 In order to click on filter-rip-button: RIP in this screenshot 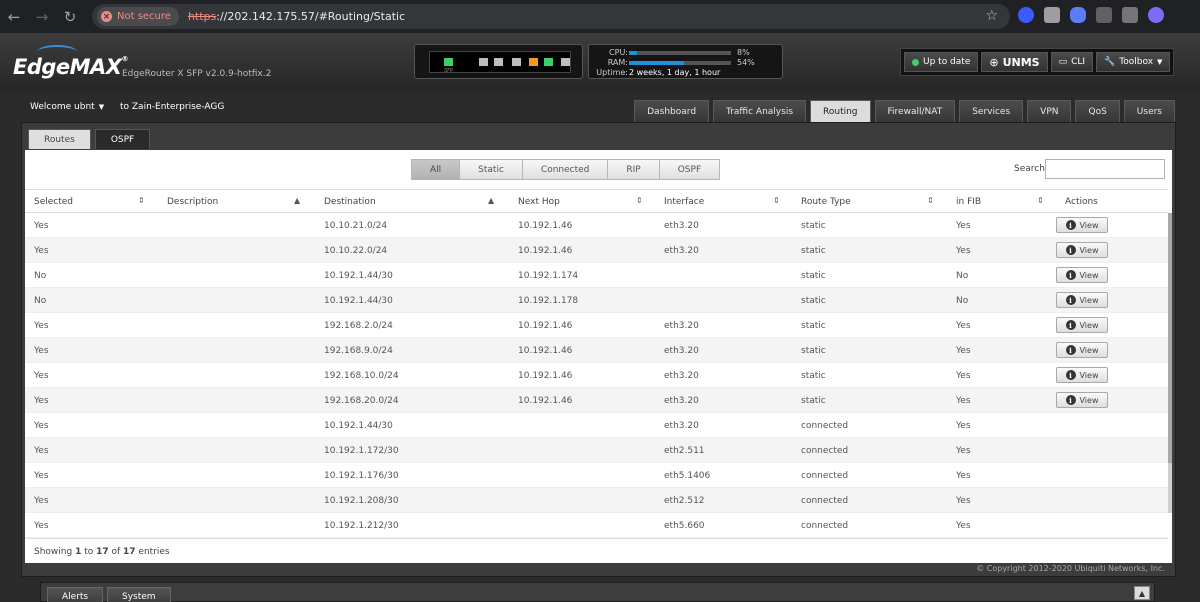, I will do `click(633, 169)`.